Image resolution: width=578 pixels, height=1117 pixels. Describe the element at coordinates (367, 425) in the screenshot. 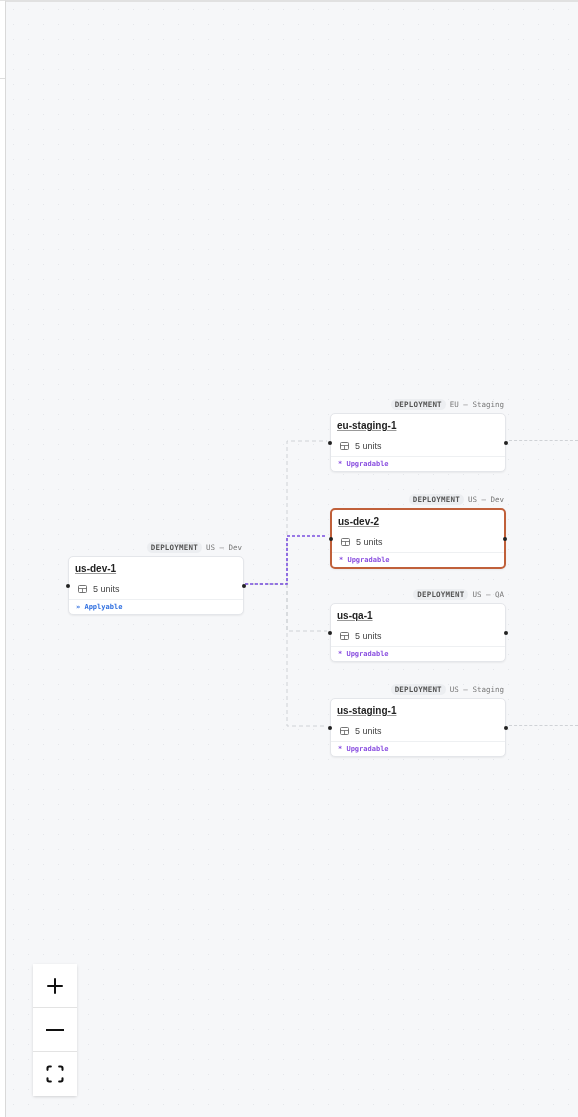

I see `node-title-link: eu-staging-1` at that location.